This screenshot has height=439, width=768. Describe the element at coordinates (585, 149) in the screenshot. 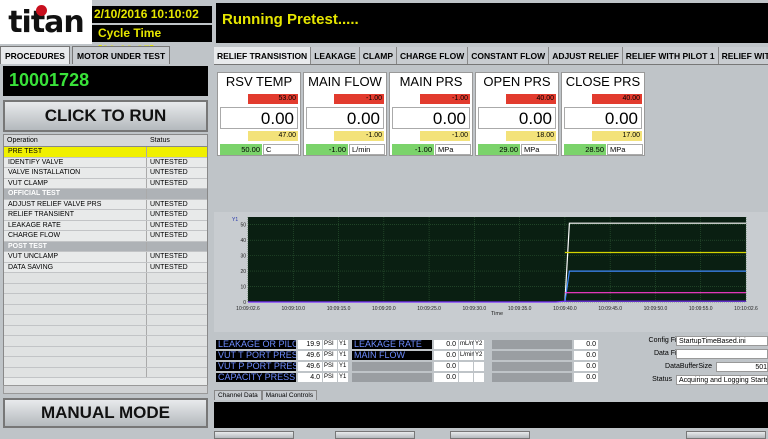

I see `setpoint-value: 28.50` at that location.